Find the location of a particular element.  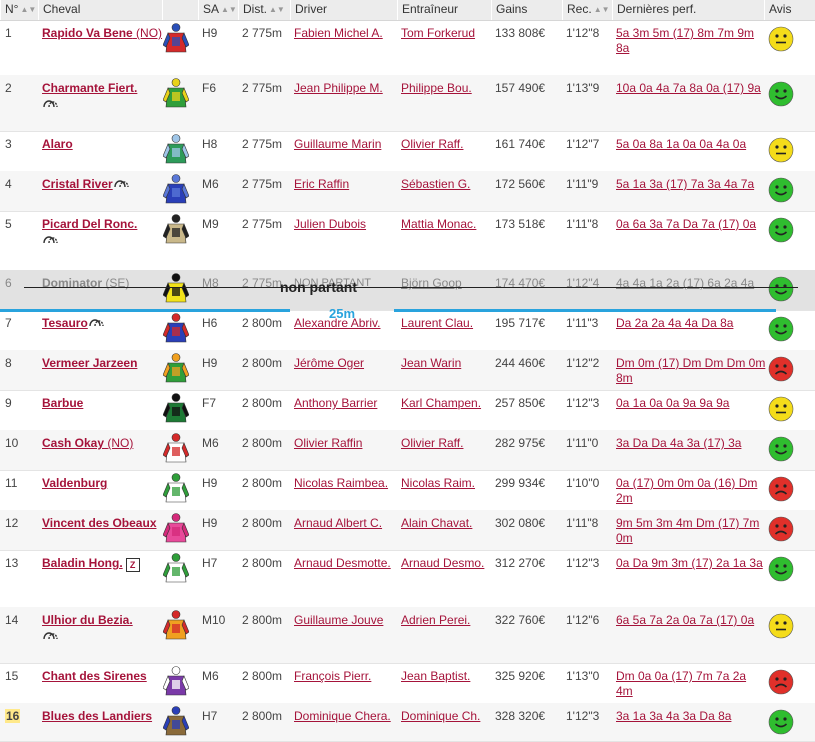

distance: 2 800m is located at coordinates (262, 523).